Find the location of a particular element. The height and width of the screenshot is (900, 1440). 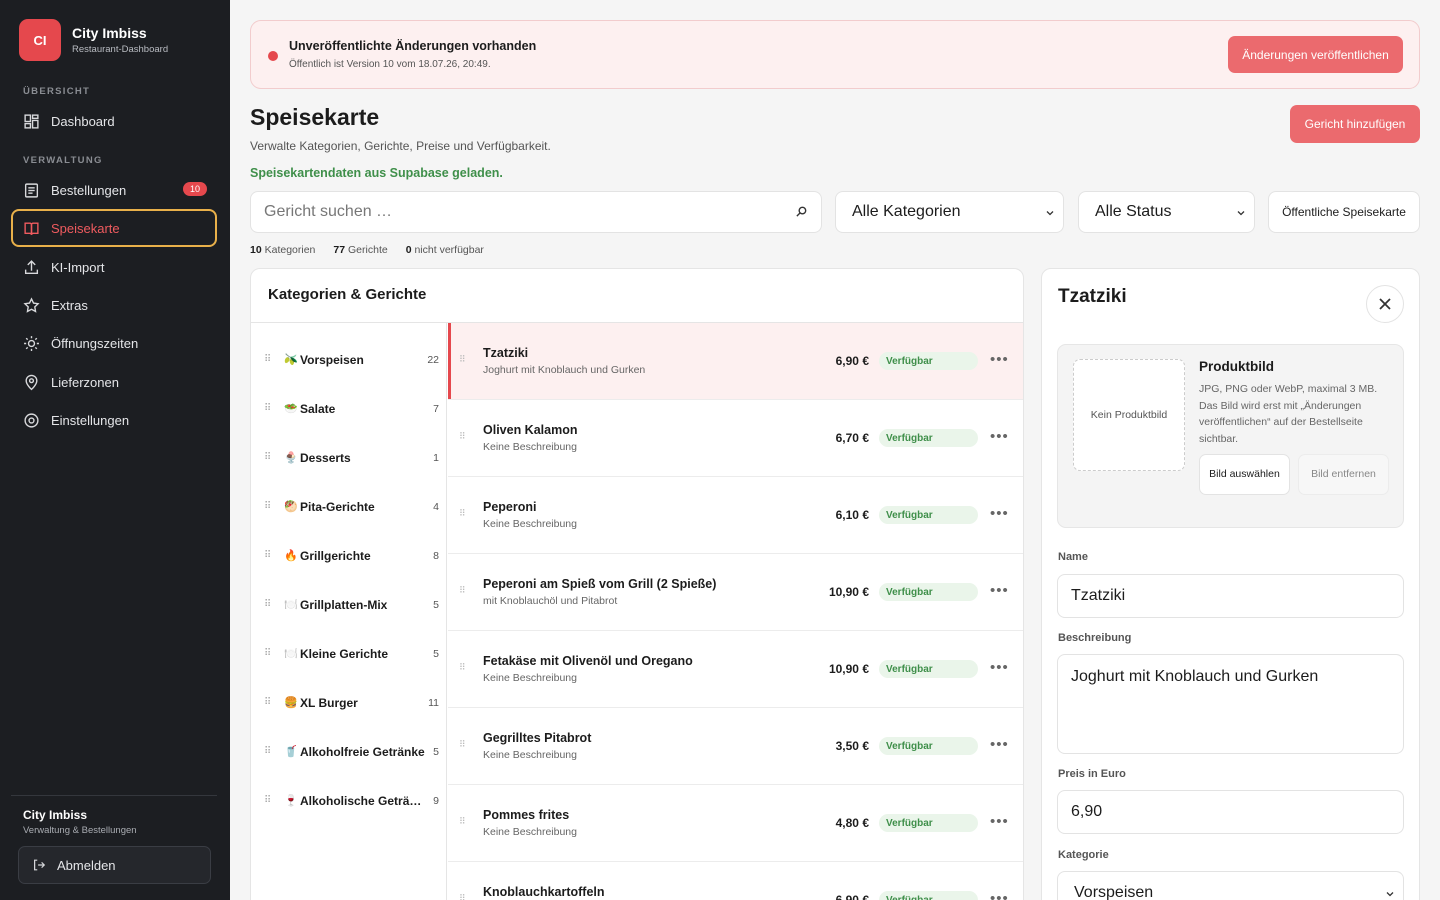

chevron-down-icon is located at coordinates (1390, 894).